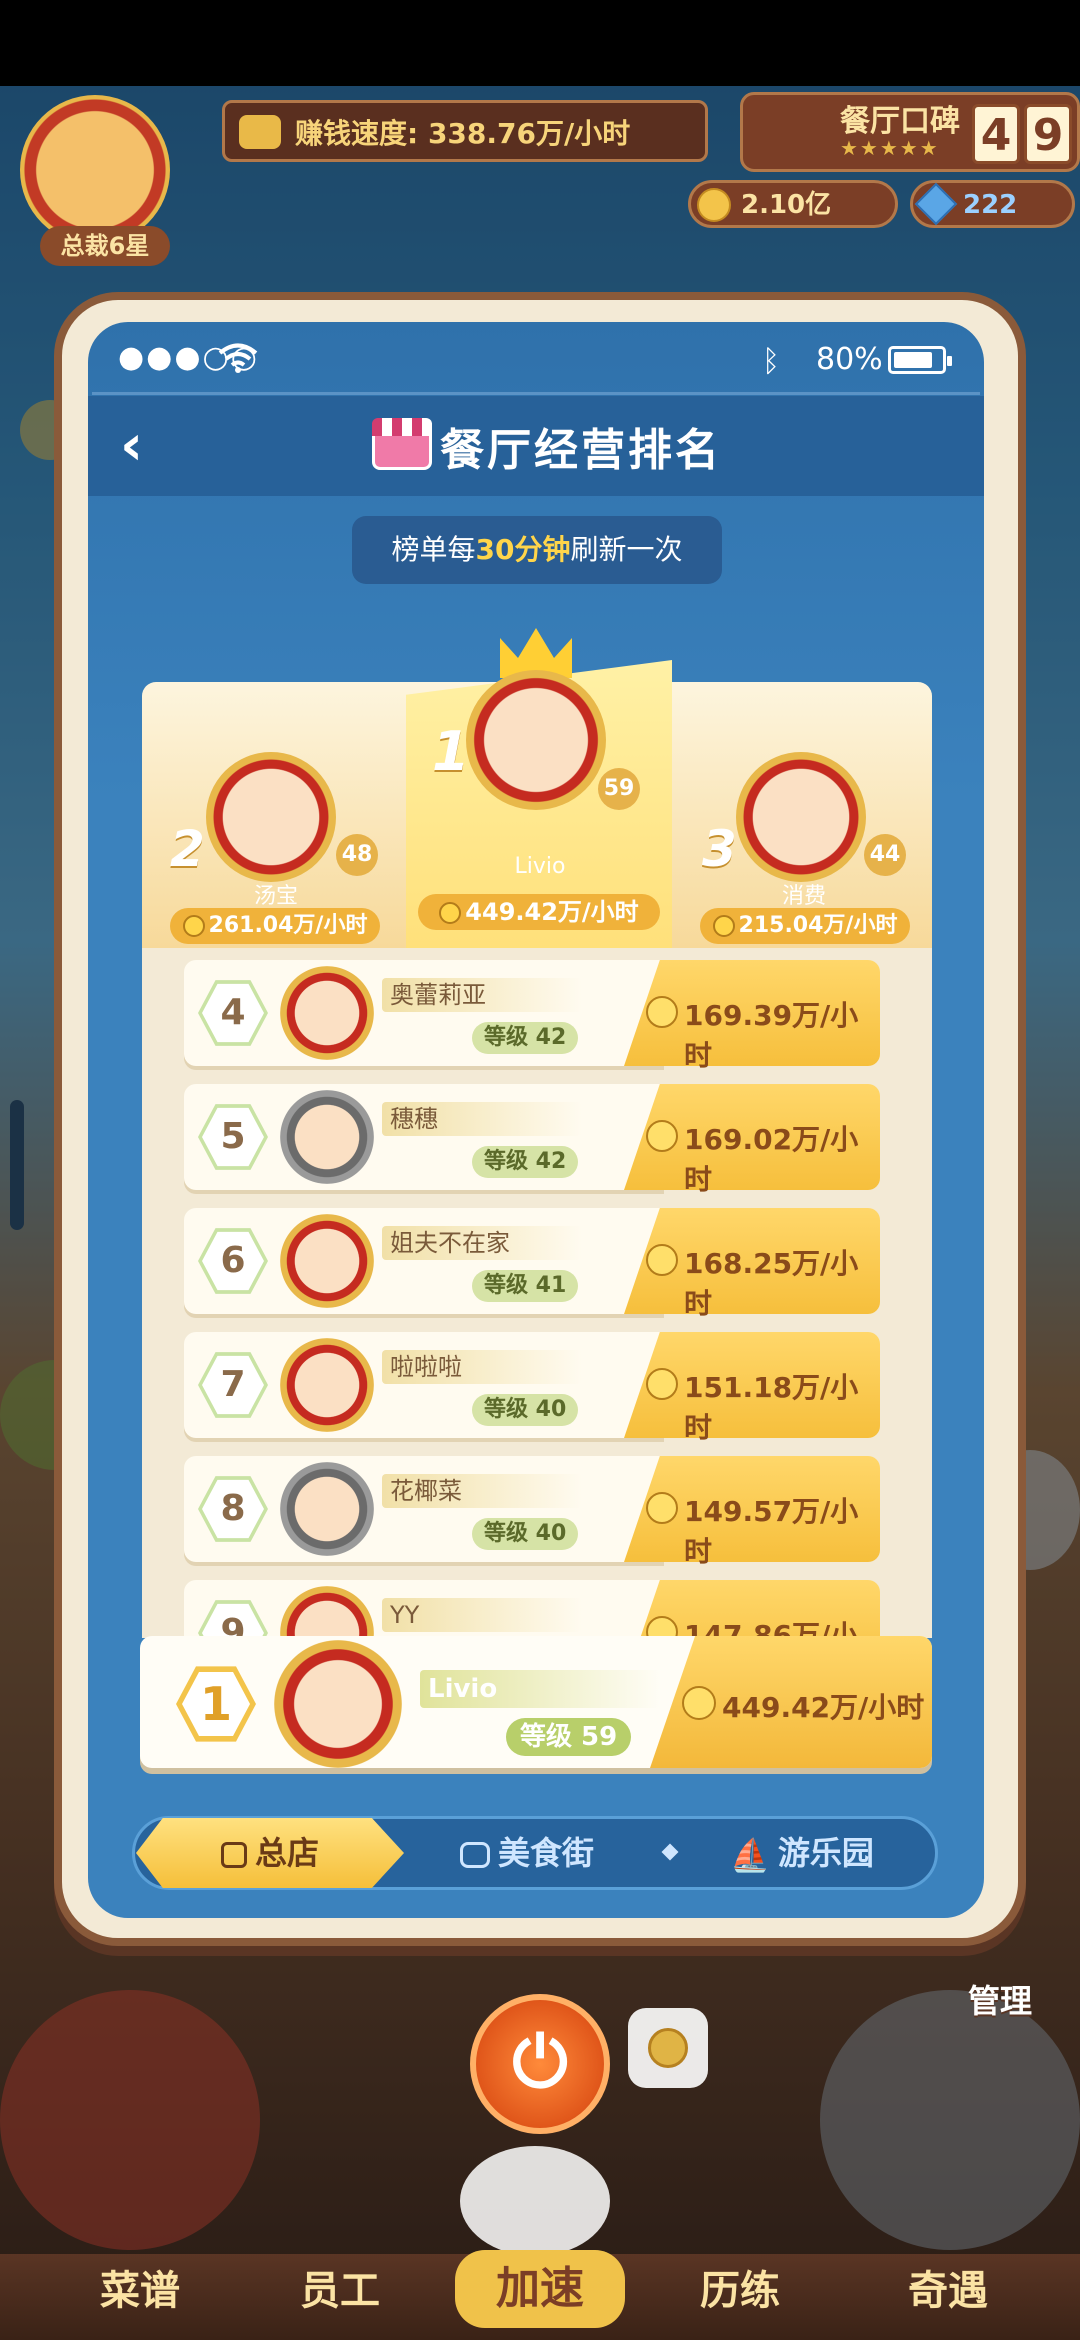  Describe the element at coordinates (771, 361) in the screenshot. I see `bluetooth-icon: ᛒ` at that location.